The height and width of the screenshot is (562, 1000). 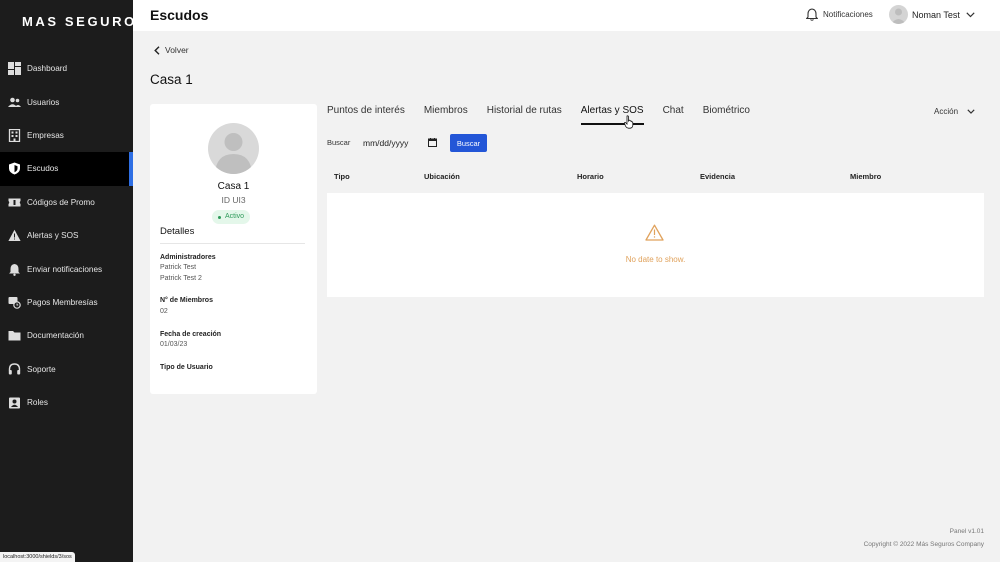 What do you see at coordinates (14, 135) in the screenshot?
I see `building-icon` at bounding box center [14, 135].